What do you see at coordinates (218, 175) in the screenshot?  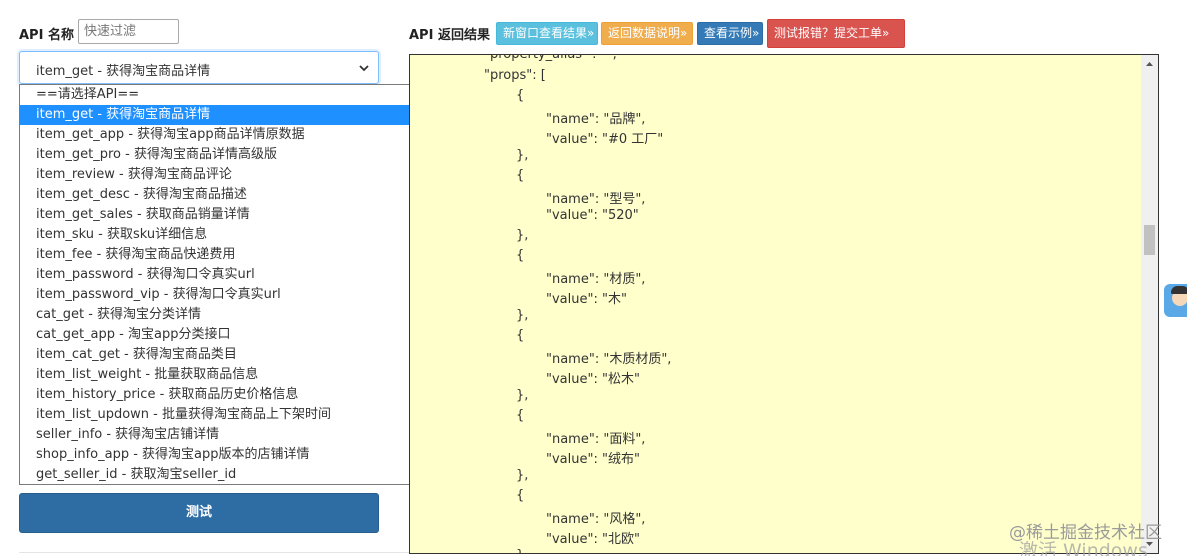 I see `dropdown-option: item_review - 获得淘宝商品评论` at bounding box center [218, 175].